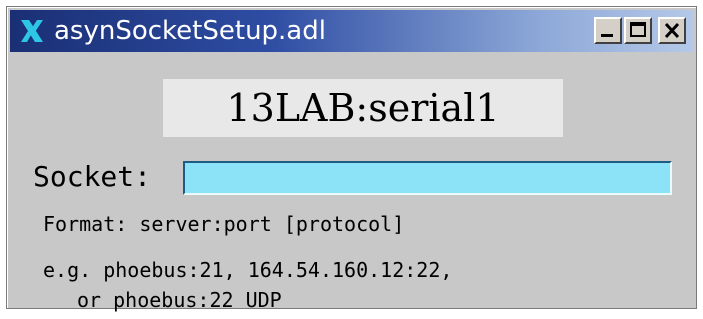 This screenshot has height=319, width=703. I want to click on pv-name-label: 13LAB:serial1, so click(363, 108).